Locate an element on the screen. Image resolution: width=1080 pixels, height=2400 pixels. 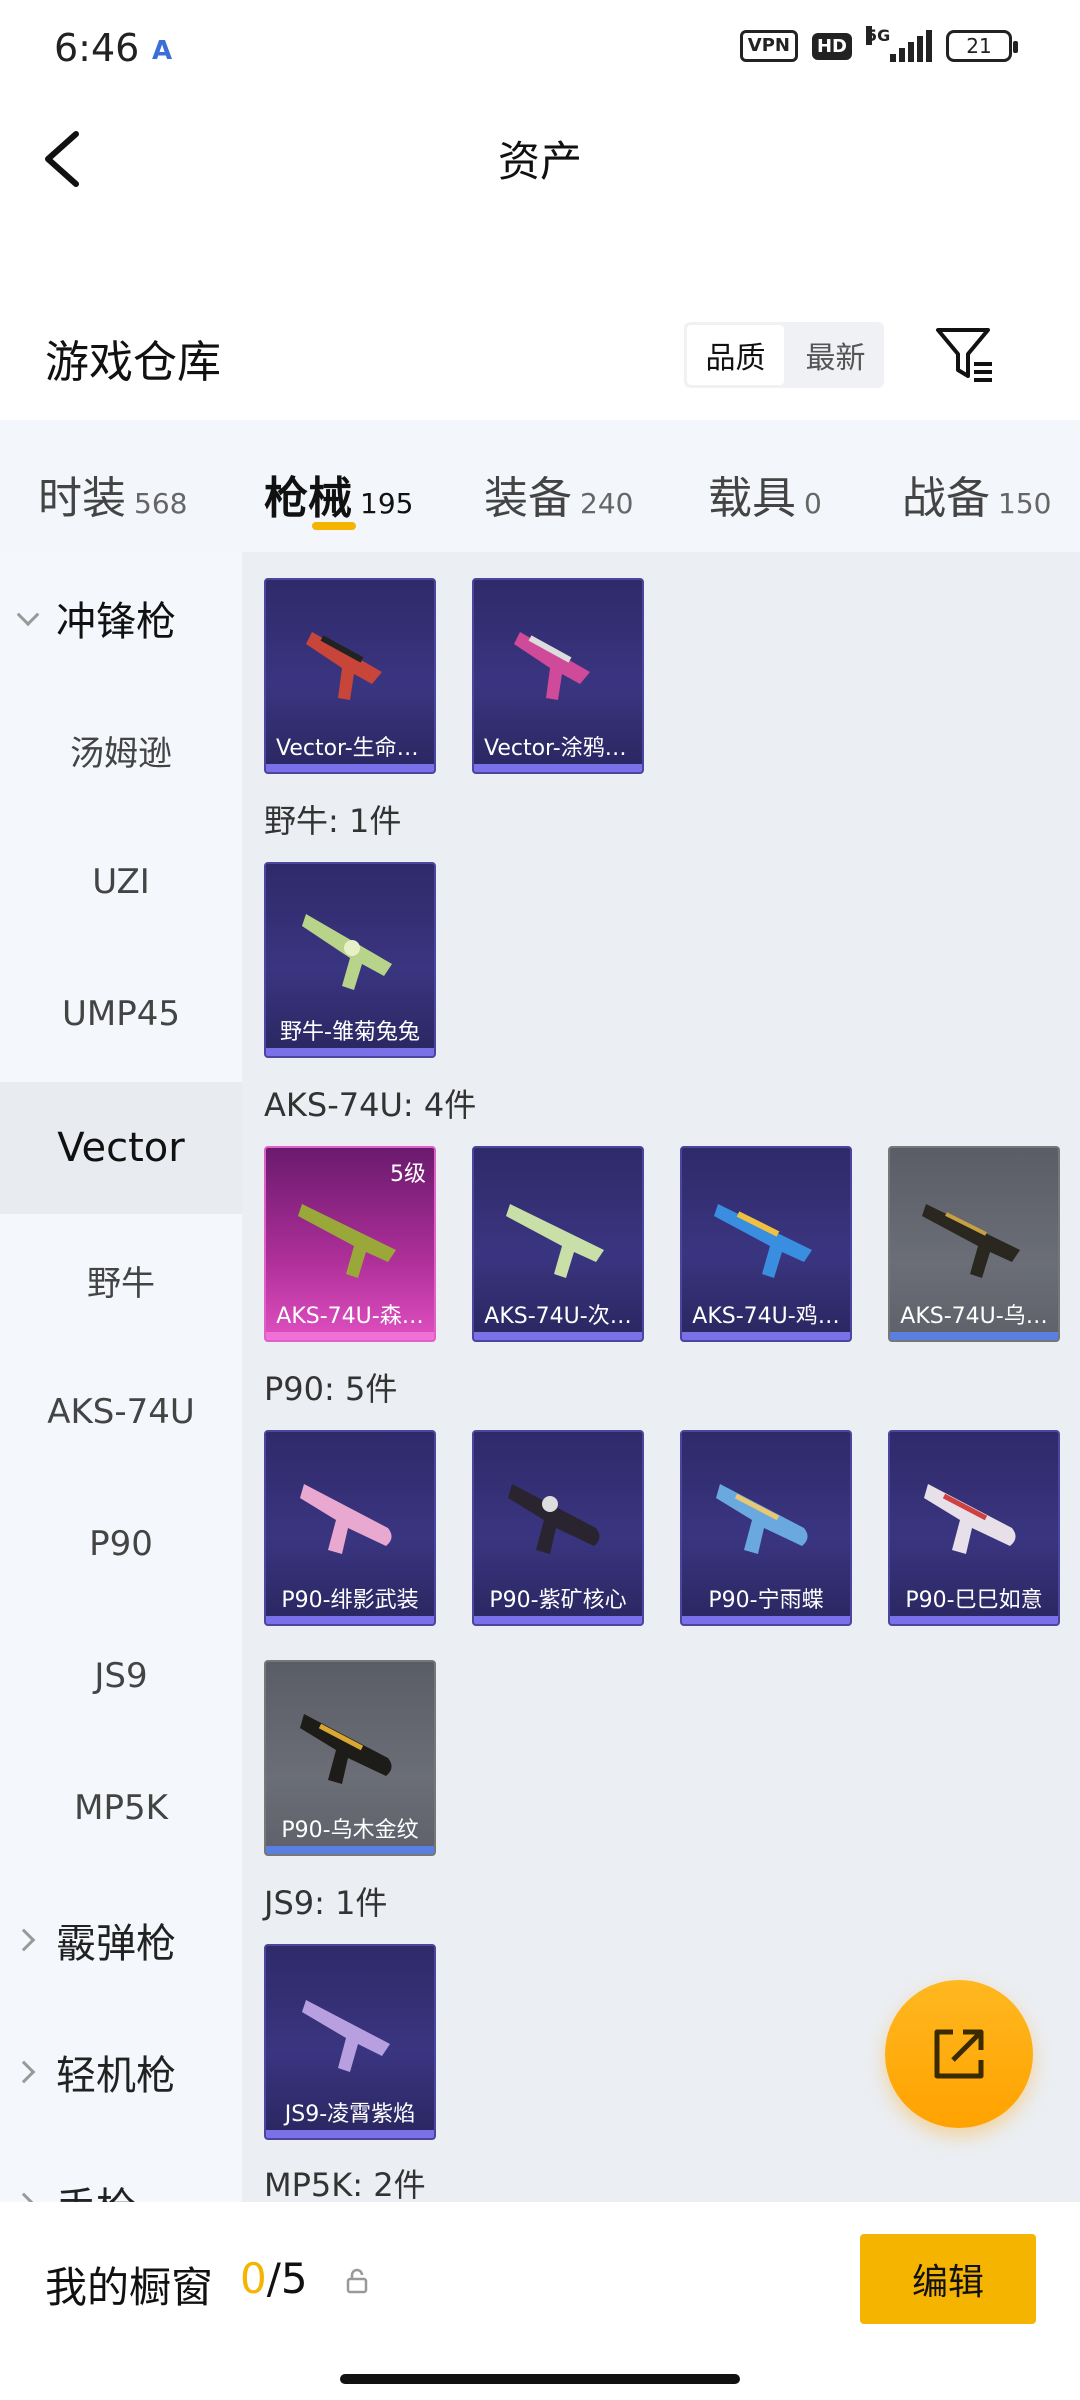
tab-count: 150 is located at coordinates (1025, 503).